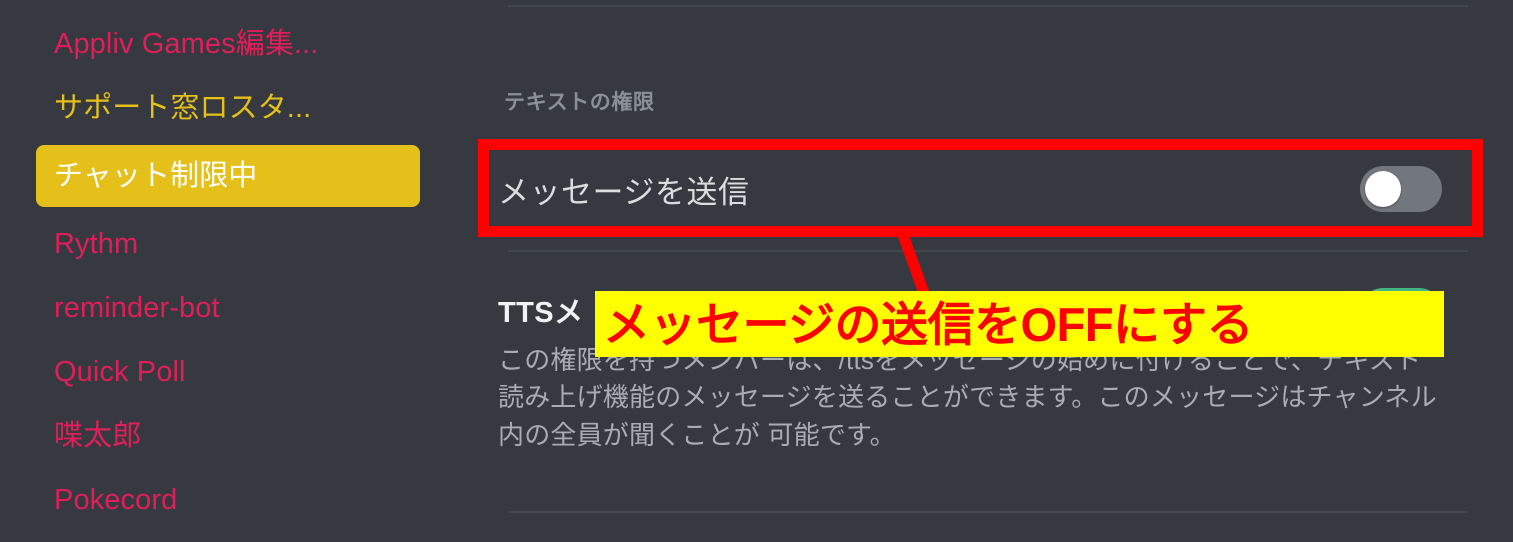 The image size is (1513, 542). I want to click on permission-label-send-messages: メッセージを送信, so click(624, 192).